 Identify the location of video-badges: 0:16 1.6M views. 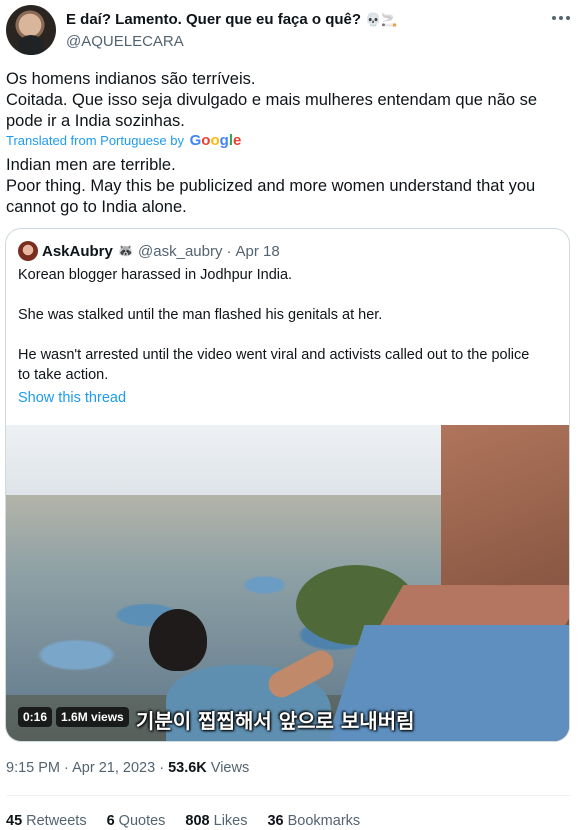
(73, 717).